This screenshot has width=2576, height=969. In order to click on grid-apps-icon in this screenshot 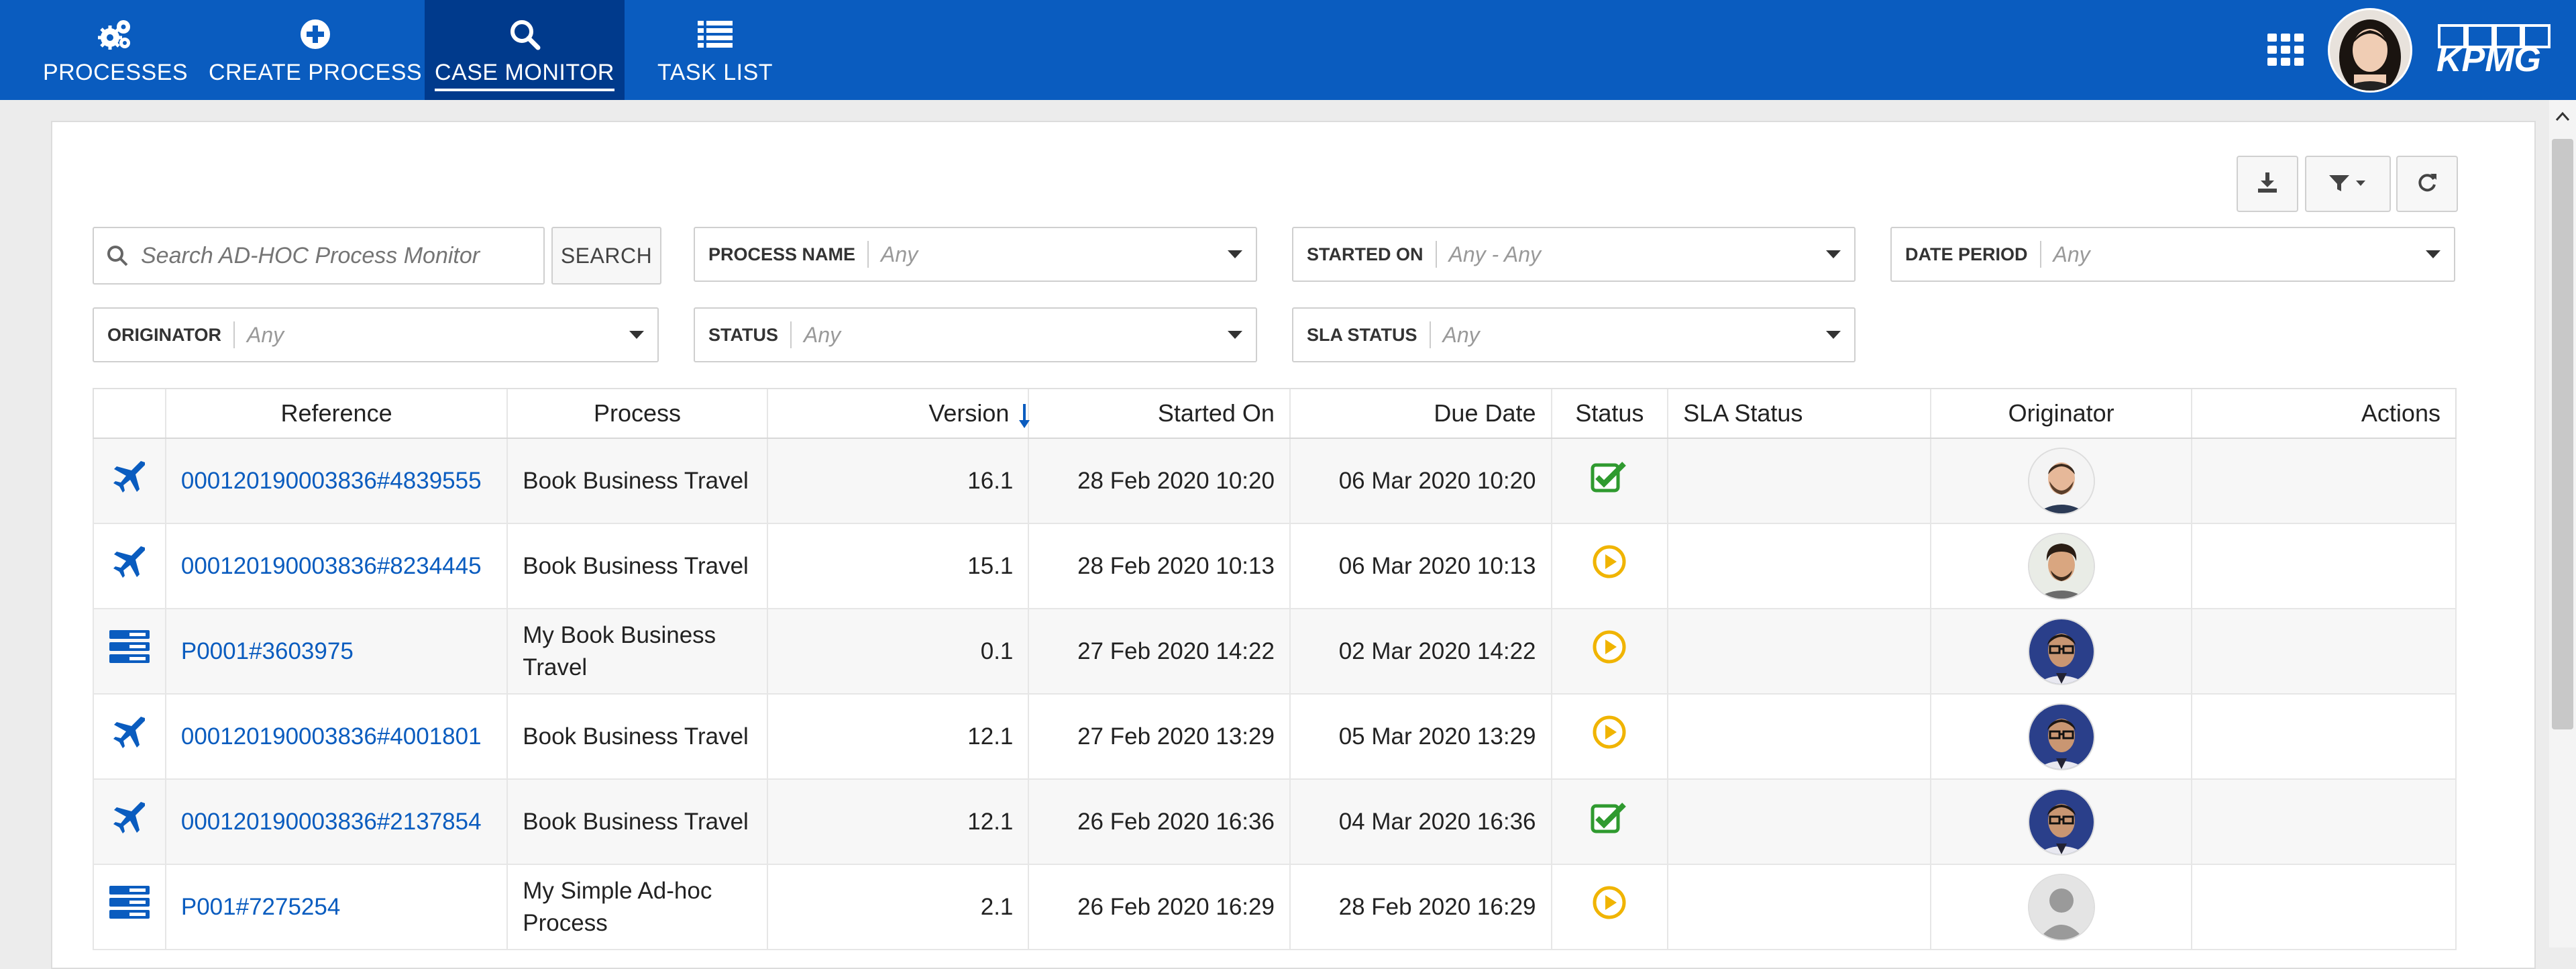, I will do `click(2285, 50)`.